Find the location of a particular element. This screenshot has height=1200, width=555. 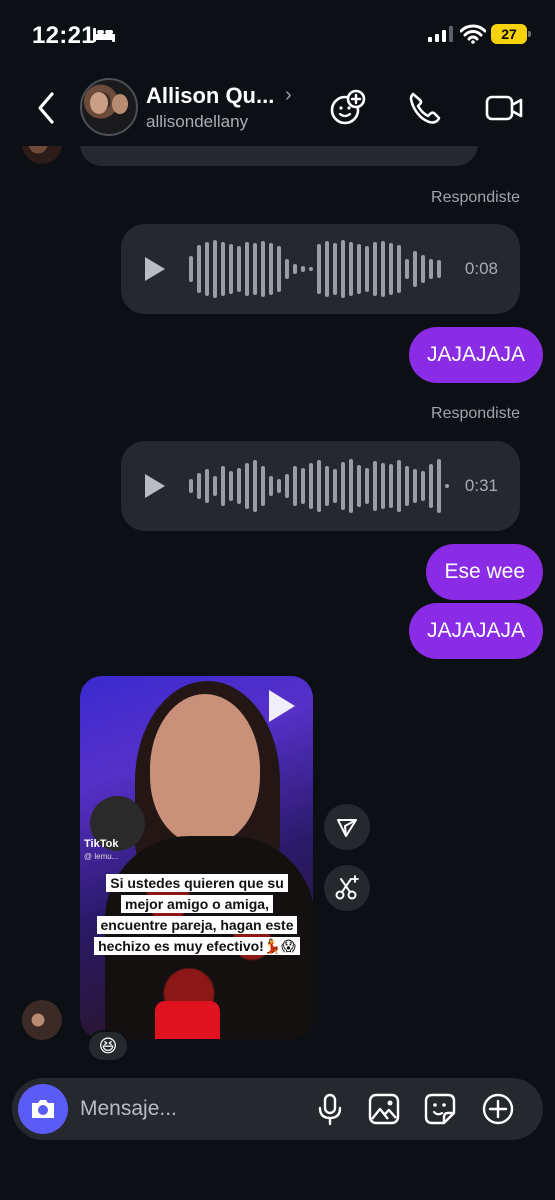

share-button is located at coordinates (347, 827).